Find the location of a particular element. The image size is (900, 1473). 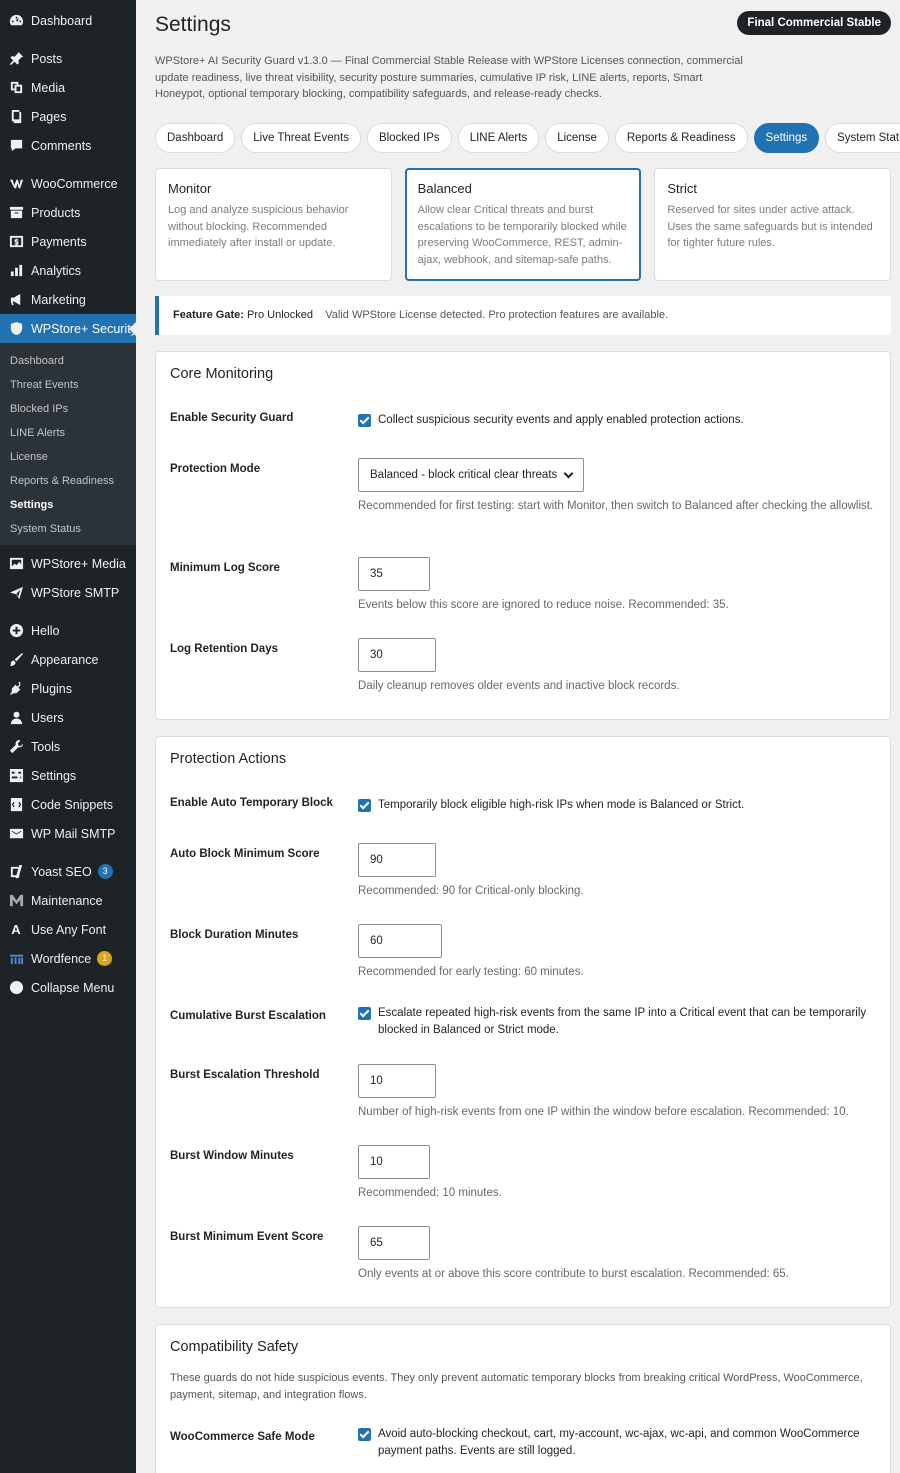

tab-system-status: System Status is located at coordinates (862, 138).